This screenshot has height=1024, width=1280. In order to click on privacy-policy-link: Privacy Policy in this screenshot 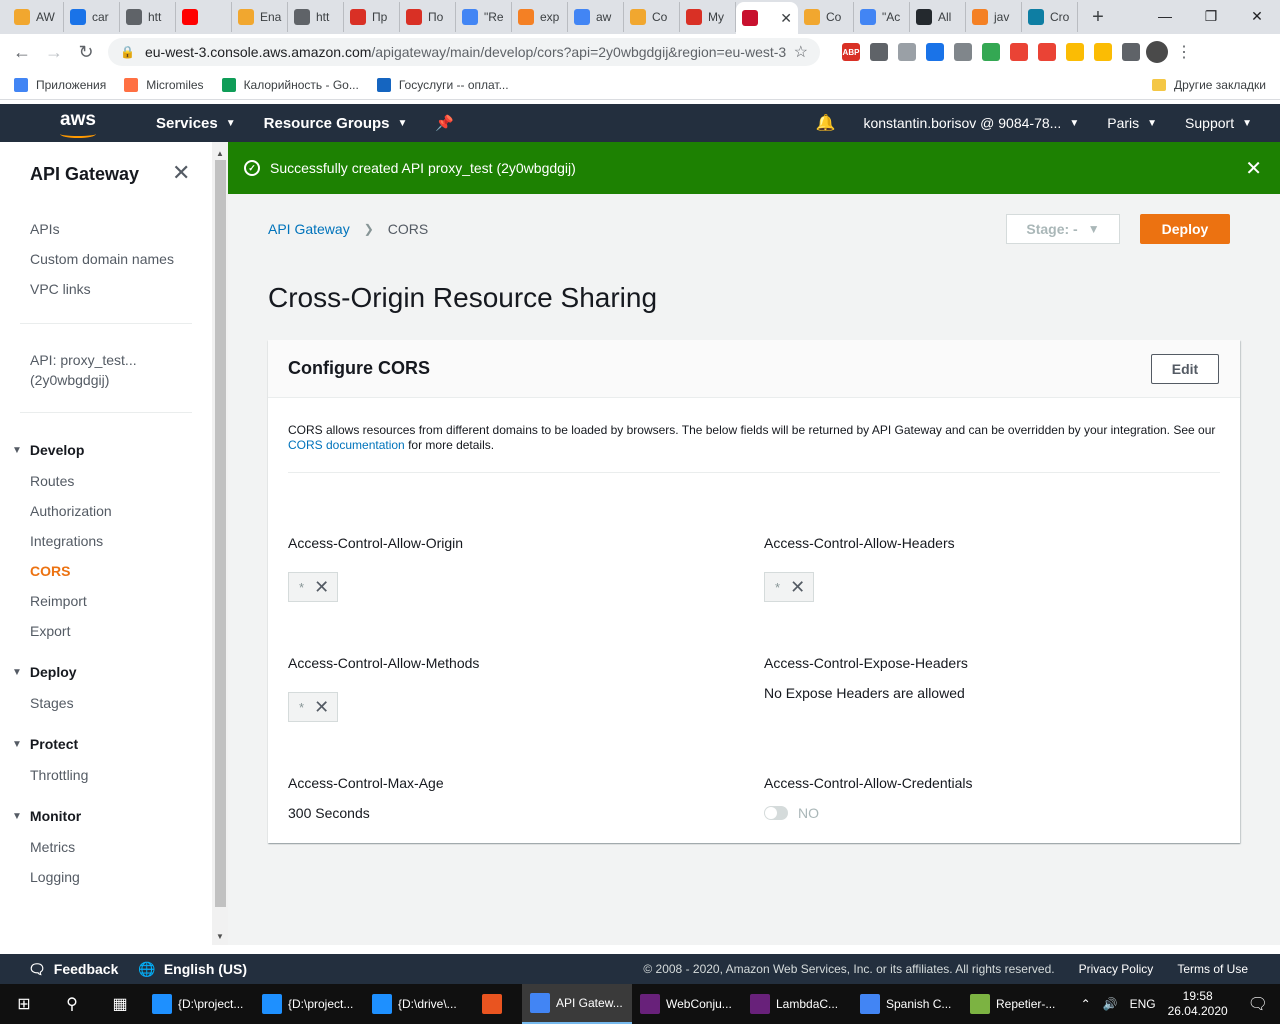, I will do `click(1116, 969)`.